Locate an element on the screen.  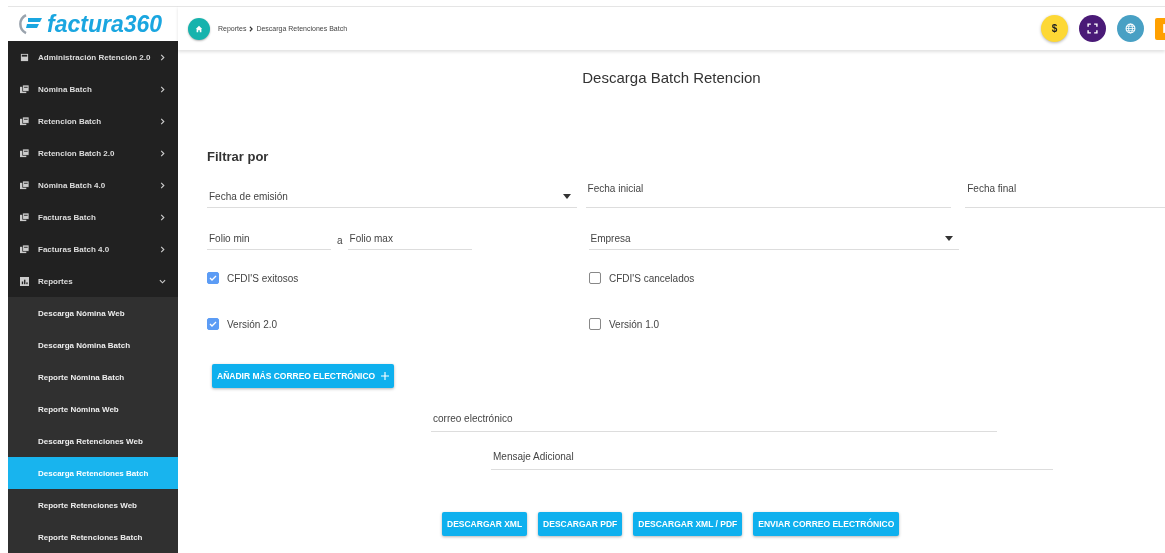
company-select: Empresa is located at coordinates (773, 239).